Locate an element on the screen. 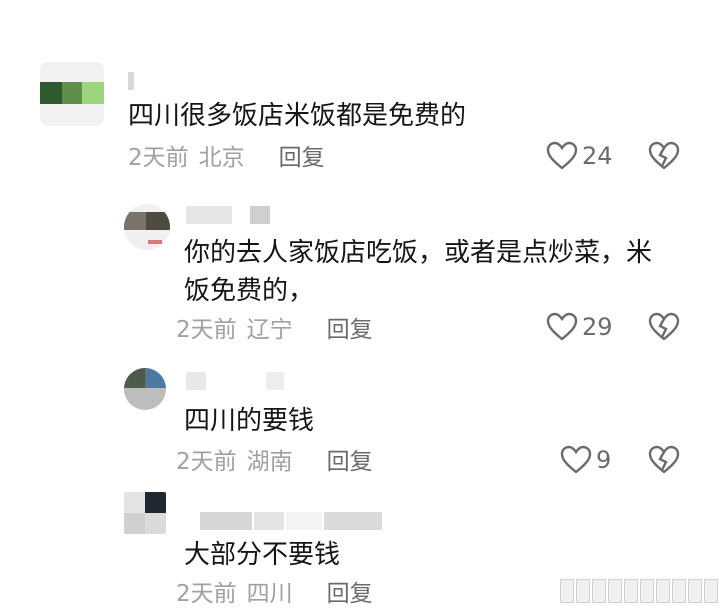 The height and width of the screenshot is (616, 720). comment-meta: 2天前 湖南 回复 is located at coordinates (274, 459).